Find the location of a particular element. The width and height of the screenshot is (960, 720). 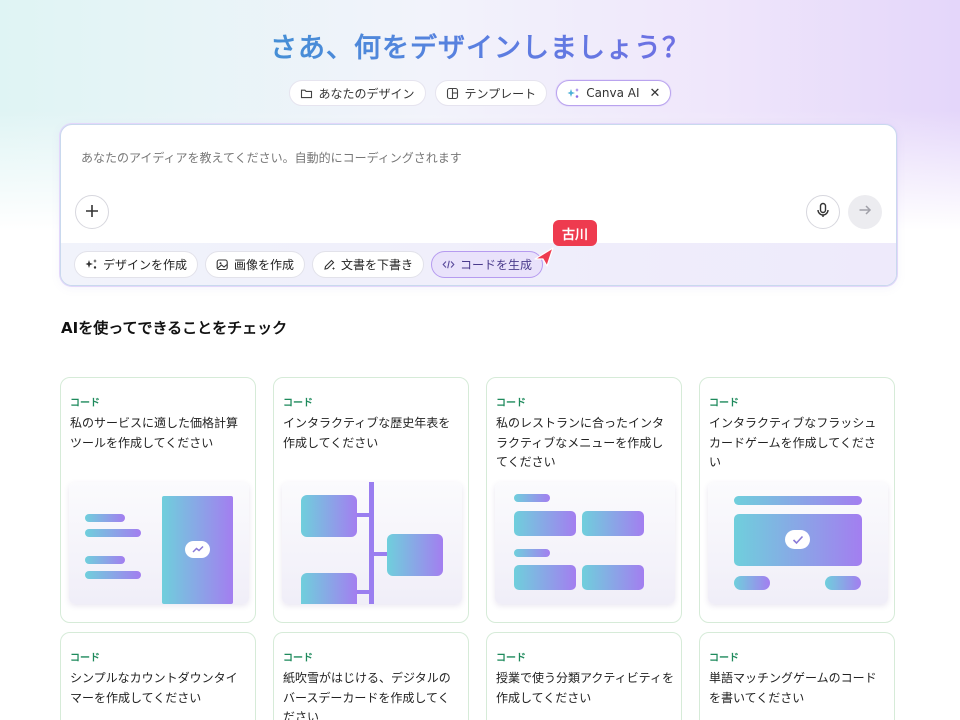

chip-draft-document: 文書を下書き is located at coordinates (368, 264).